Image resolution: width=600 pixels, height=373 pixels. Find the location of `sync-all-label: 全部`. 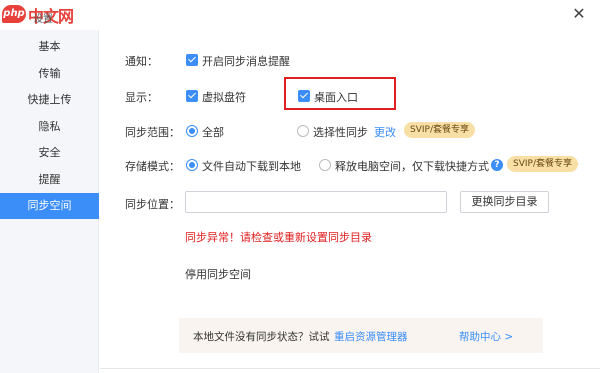

sync-all-label: 全部 is located at coordinates (213, 132).